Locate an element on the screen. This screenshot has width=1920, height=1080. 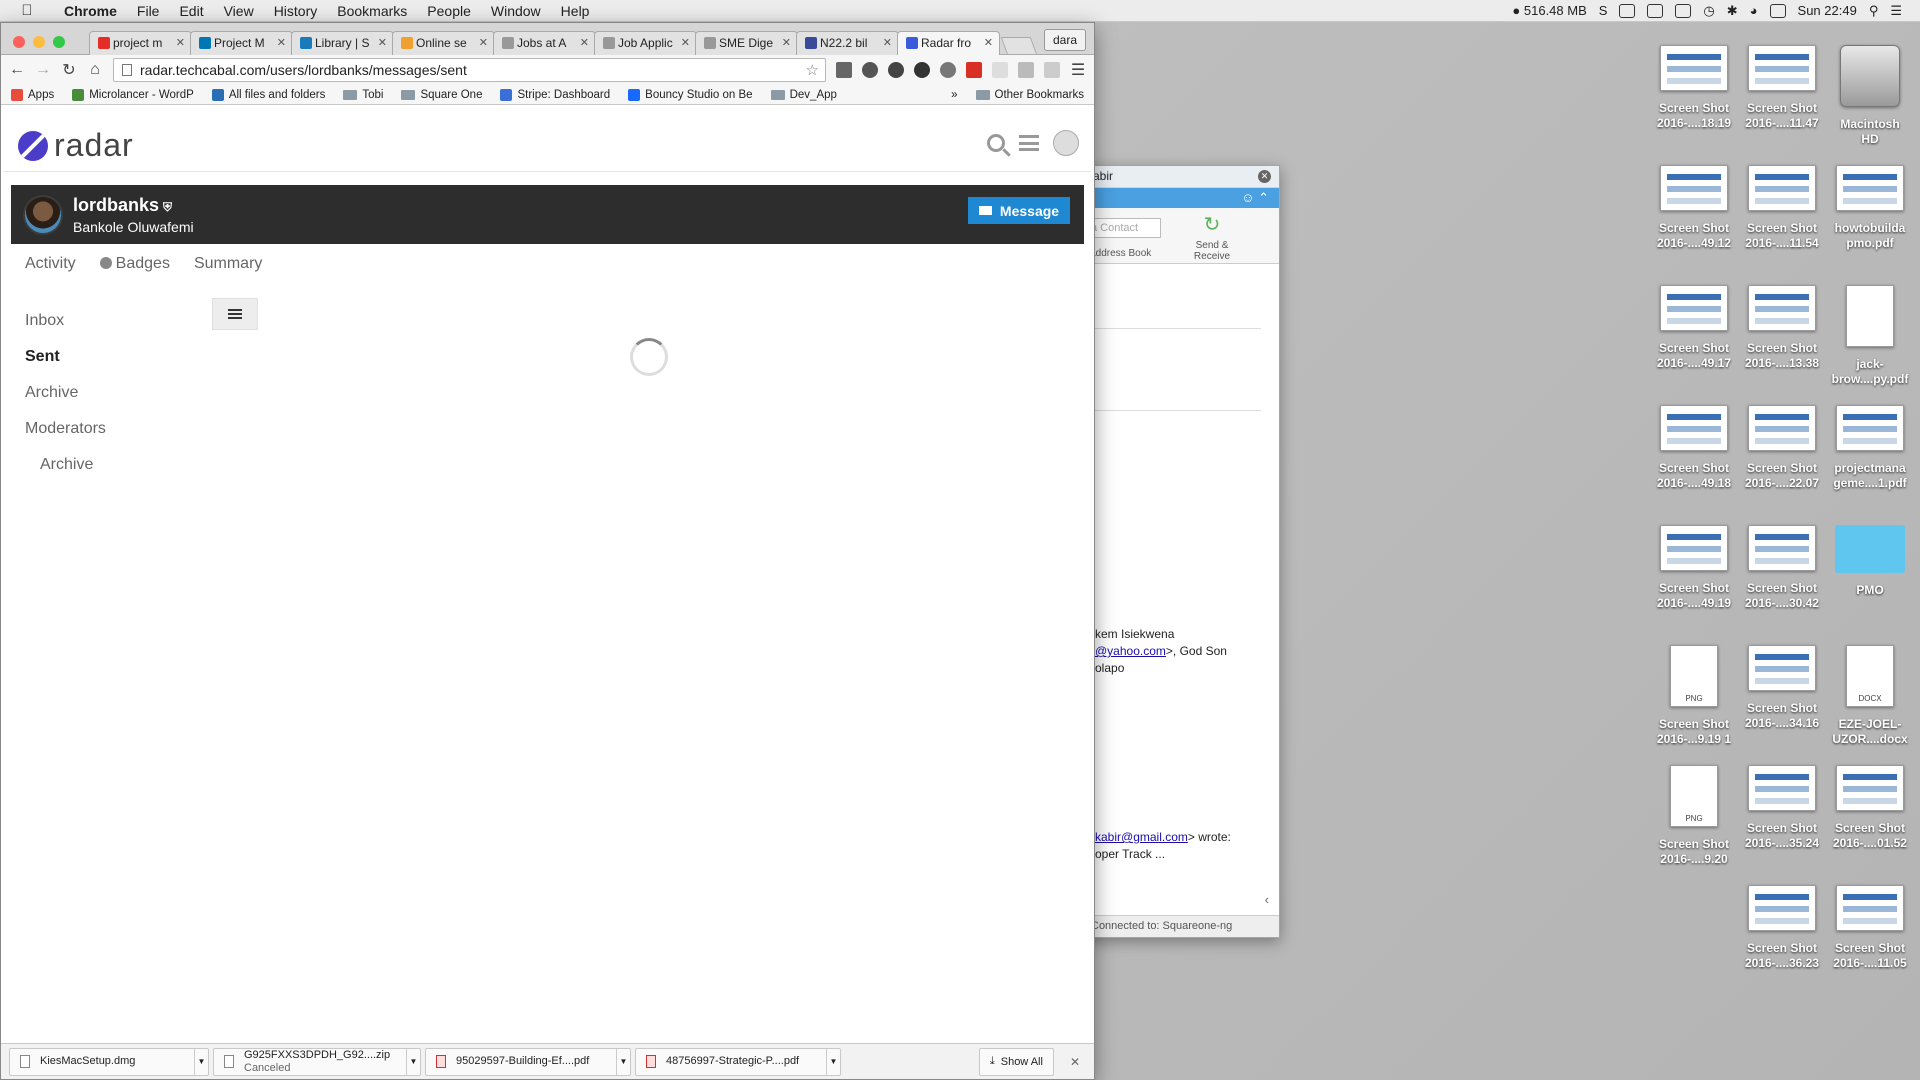
notification-center-icon: ☰ is located at coordinates (1896, 11).